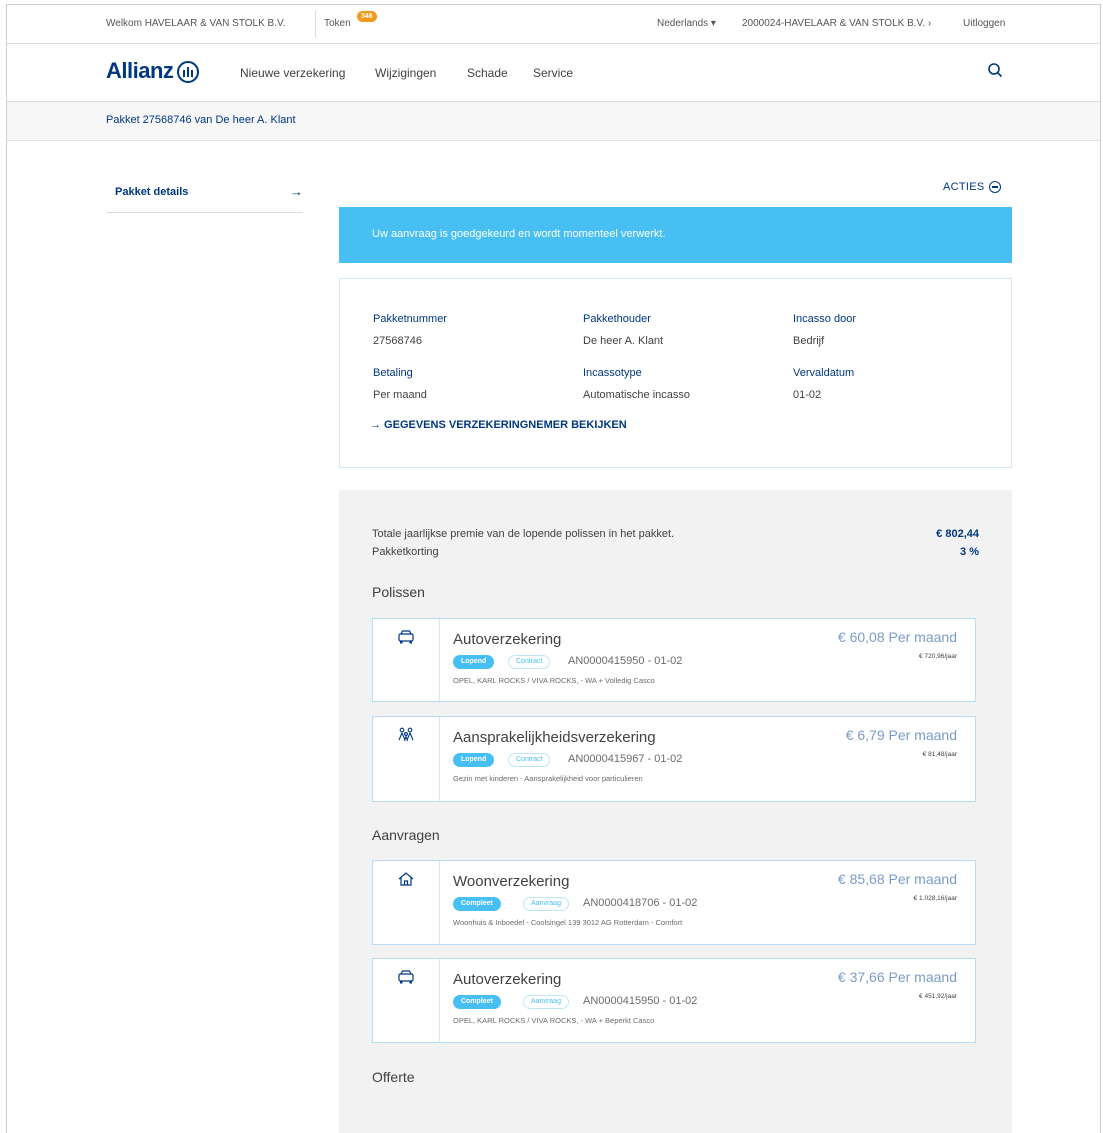 The height and width of the screenshot is (1133, 1103). Describe the element at coordinates (410, 319) in the screenshot. I see `field-label-pakketnummer: Pakketnummer` at that location.